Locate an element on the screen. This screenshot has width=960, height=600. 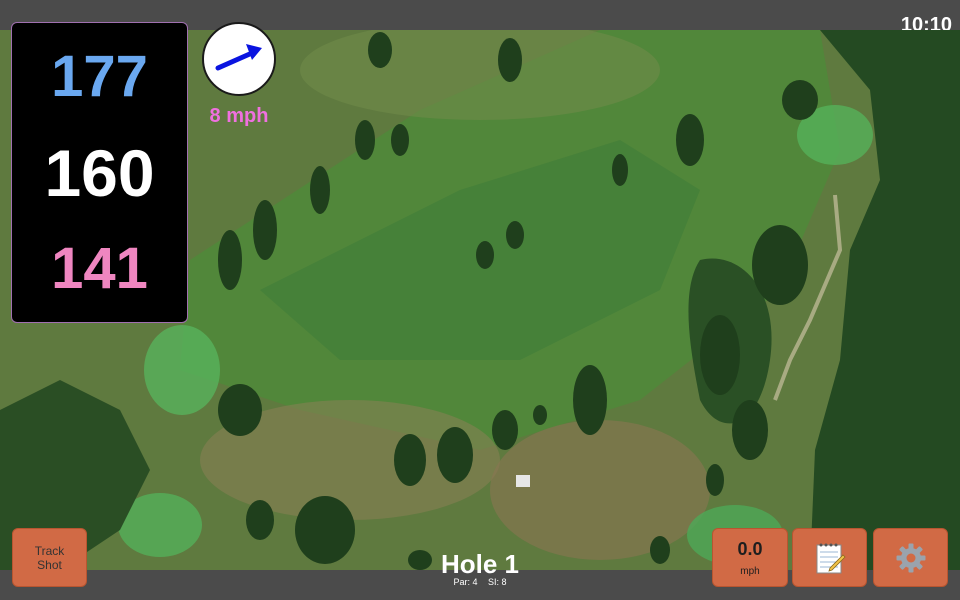
wind-speed-label: 8 mph is located at coordinates (239, 116).